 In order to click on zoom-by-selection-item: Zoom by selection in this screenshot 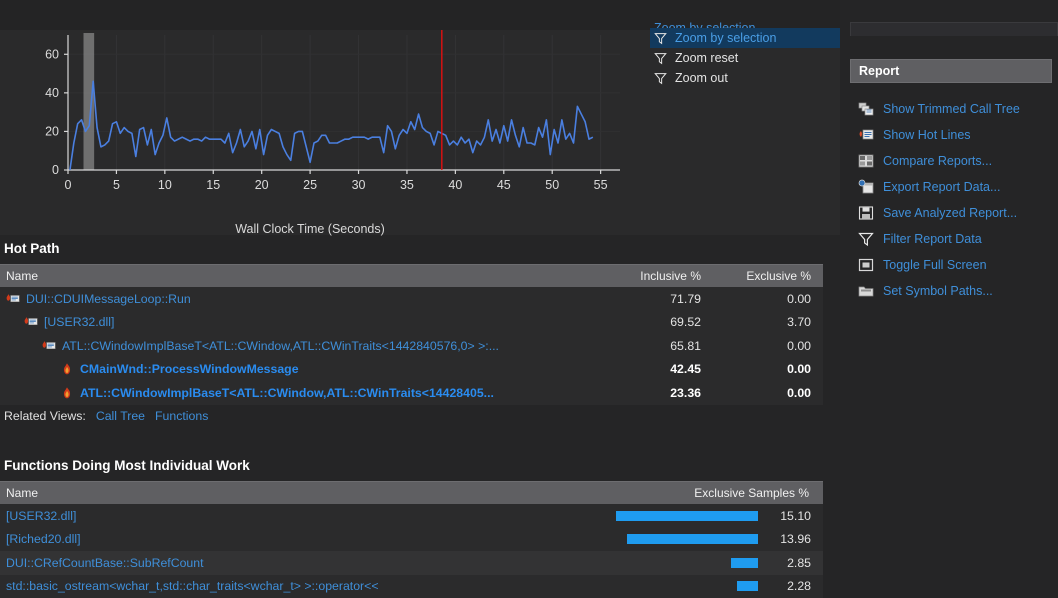, I will do `click(745, 38)`.